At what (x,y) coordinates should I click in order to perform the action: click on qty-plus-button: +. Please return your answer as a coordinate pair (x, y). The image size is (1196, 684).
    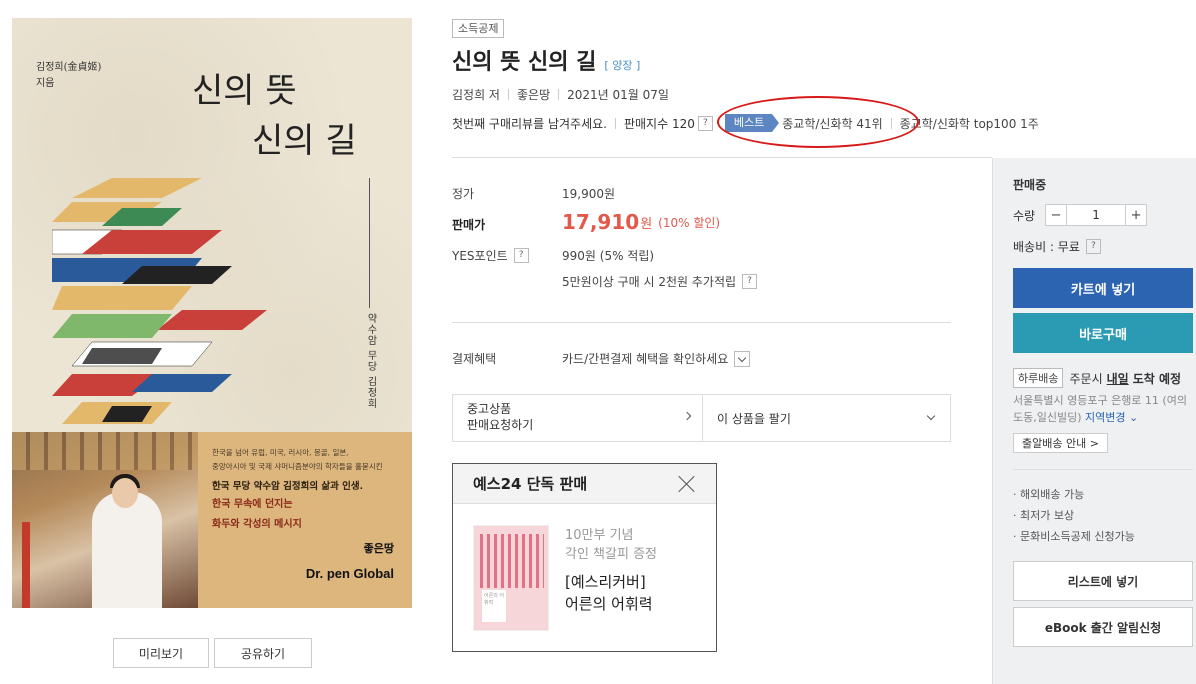
    Looking at the image, I should click on (1135, 215).